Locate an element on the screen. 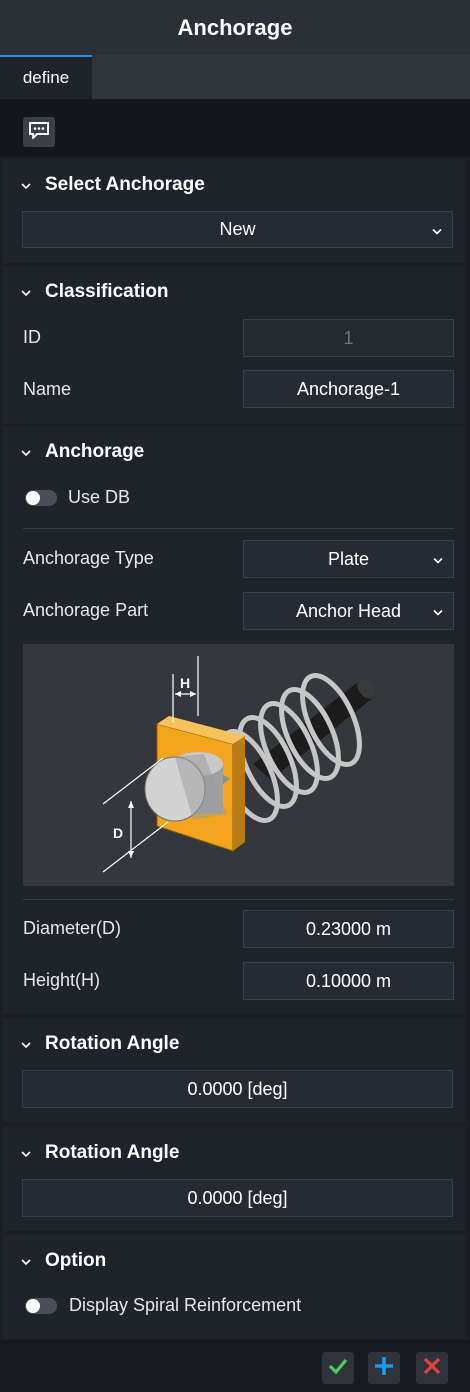 This screenshot has width=470, height=1392. cancel-button is located at coordinates (432, 1368).